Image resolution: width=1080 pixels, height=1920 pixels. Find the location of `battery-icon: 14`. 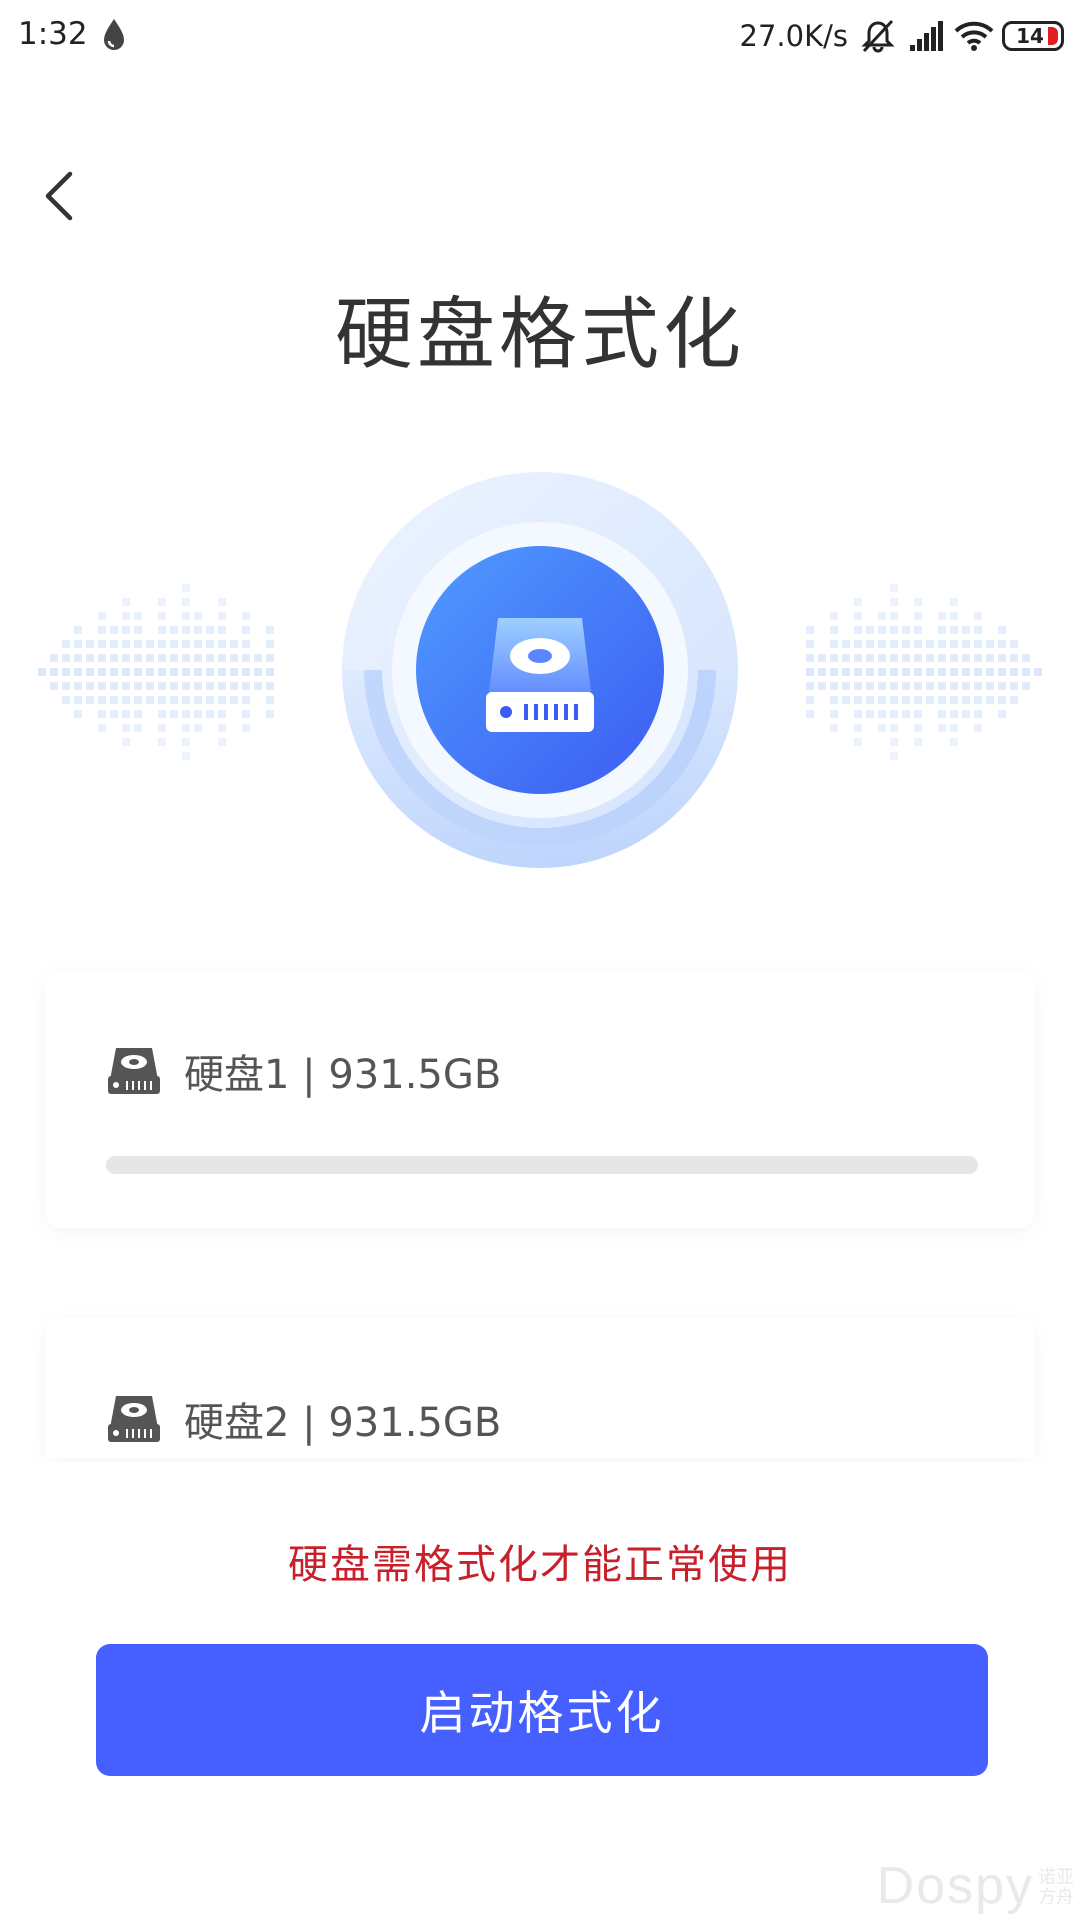

battery-icon: 14 is located at coordinates (1033, 36).